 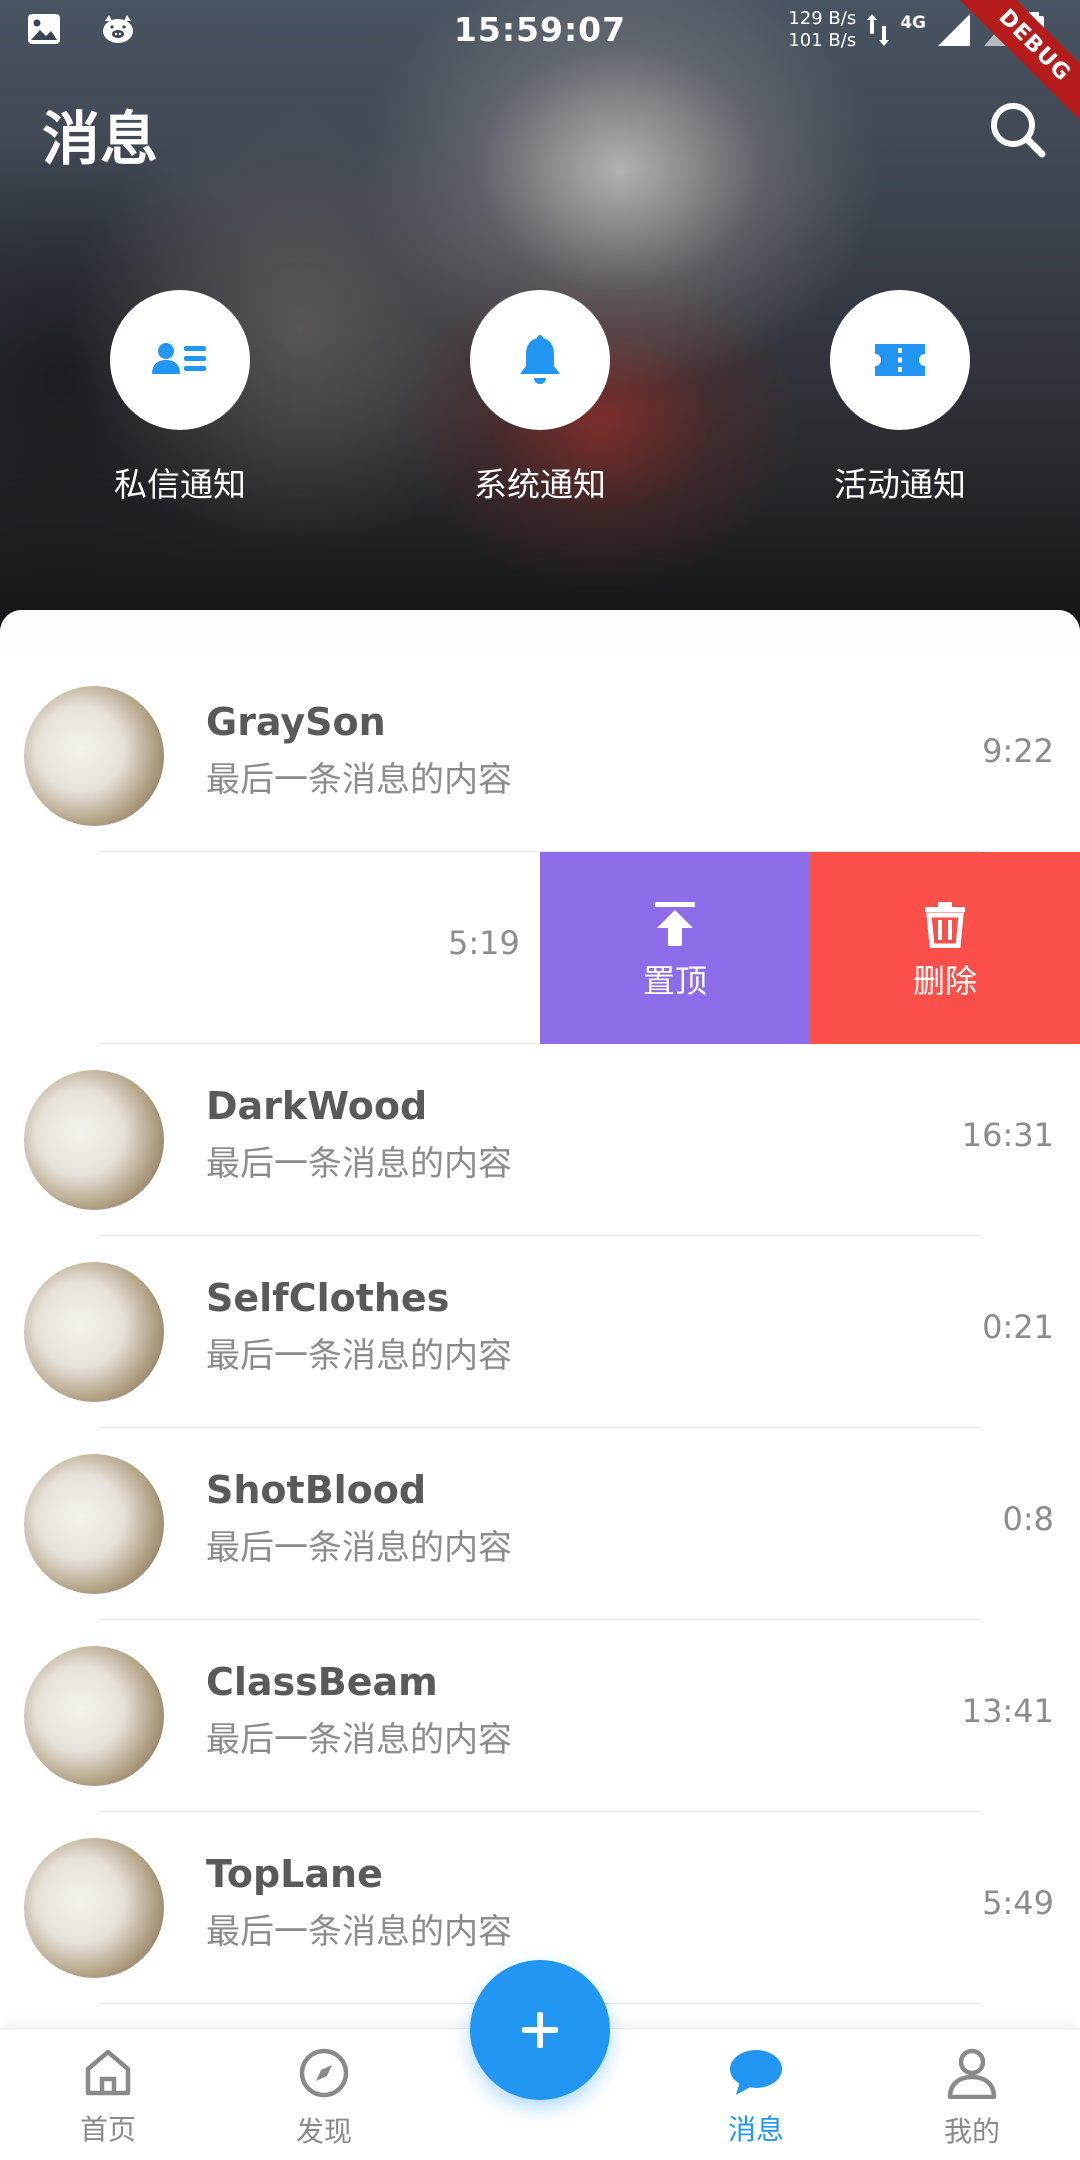 What do you see at coordinates (322, 1682) in the screenshot?
I see `contact-name: ClassBeam` at bounding box center [322, 1682].